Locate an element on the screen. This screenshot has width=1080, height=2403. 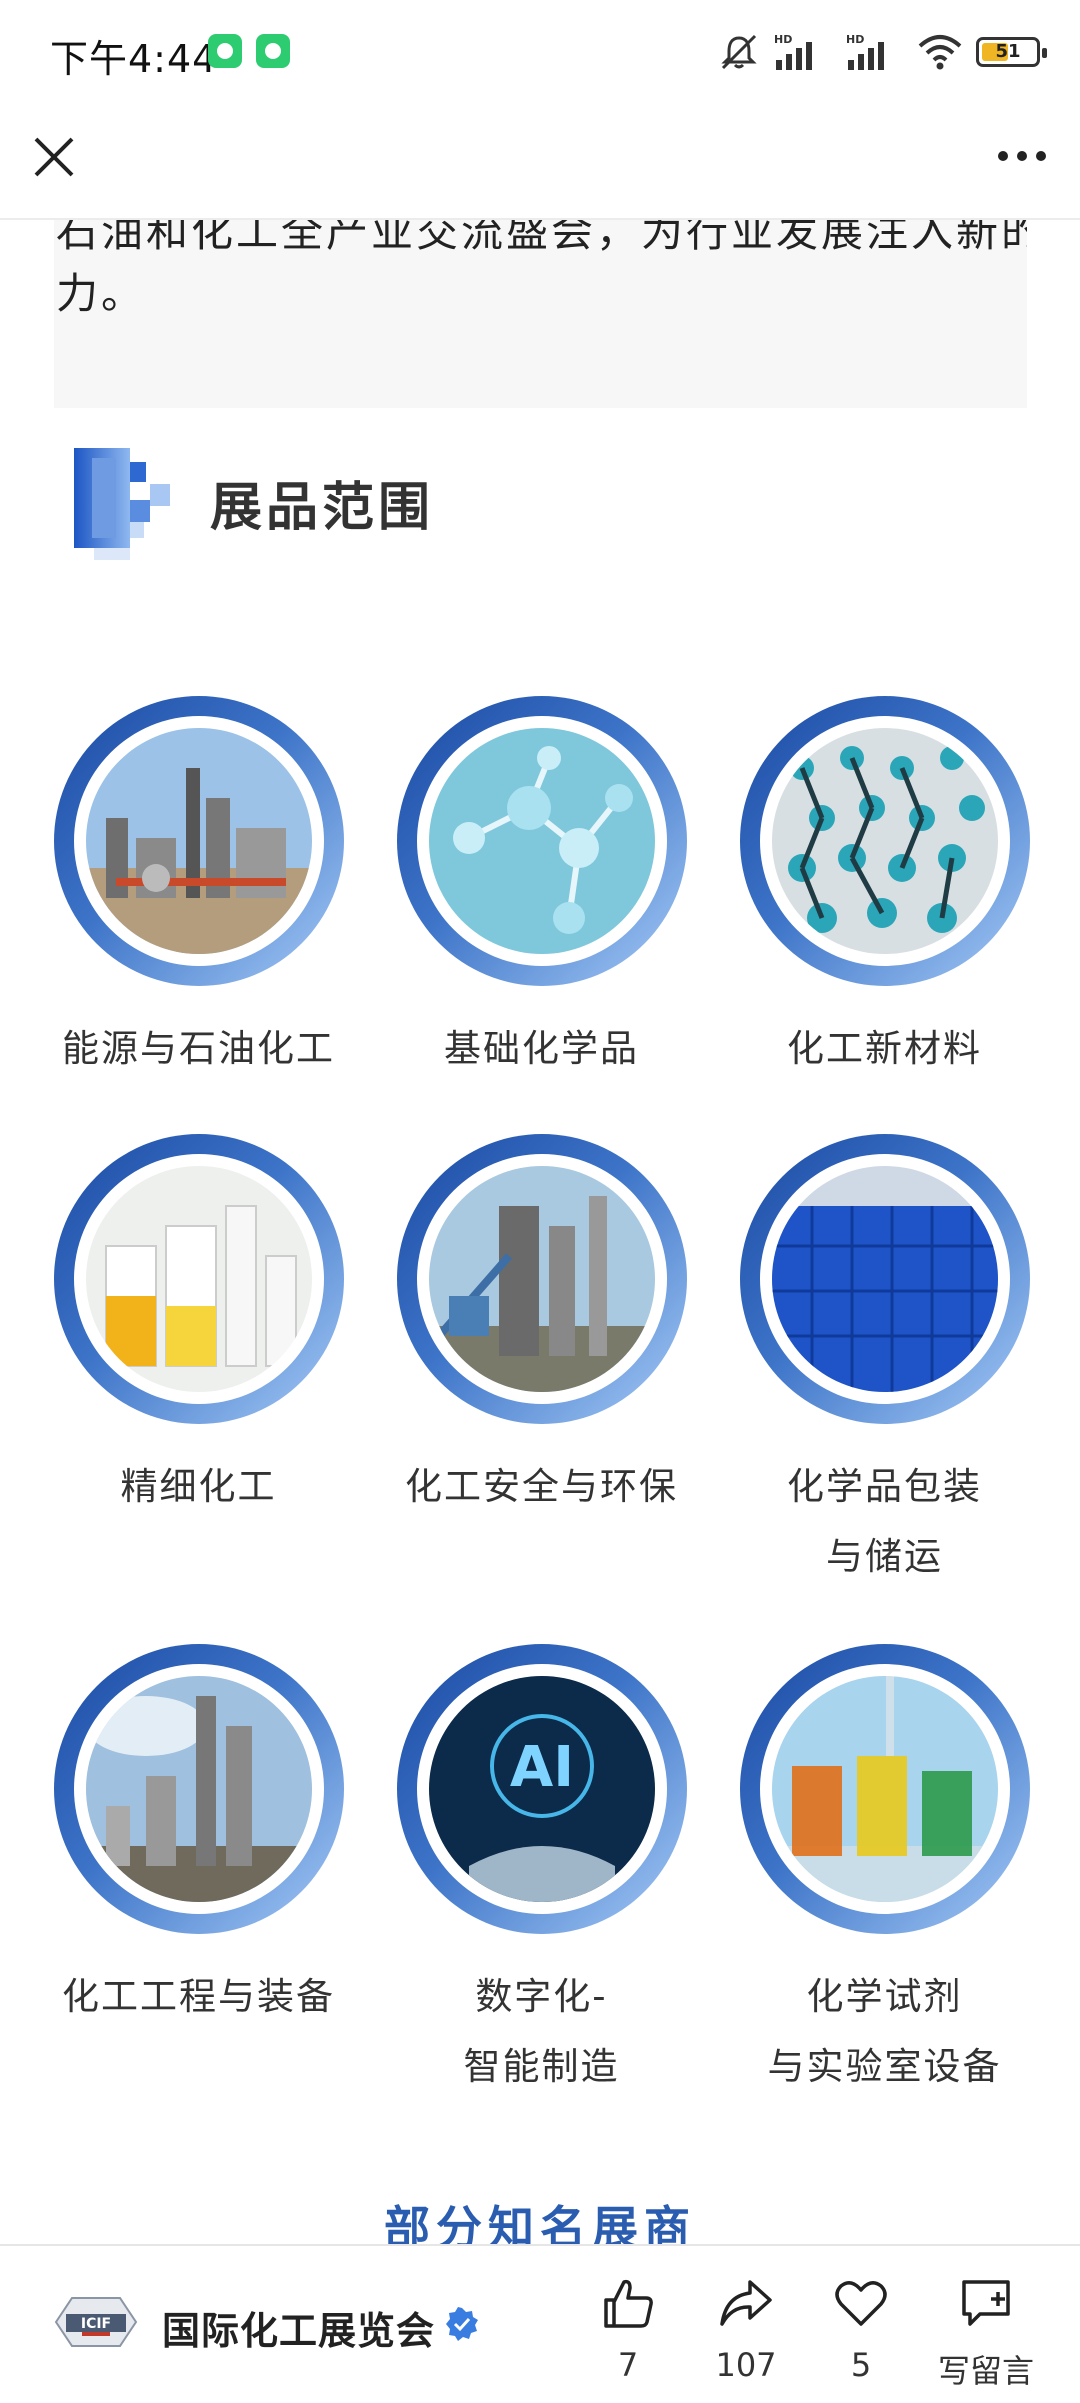
favorite-count: 5 is located at coordinates (861, 2365).